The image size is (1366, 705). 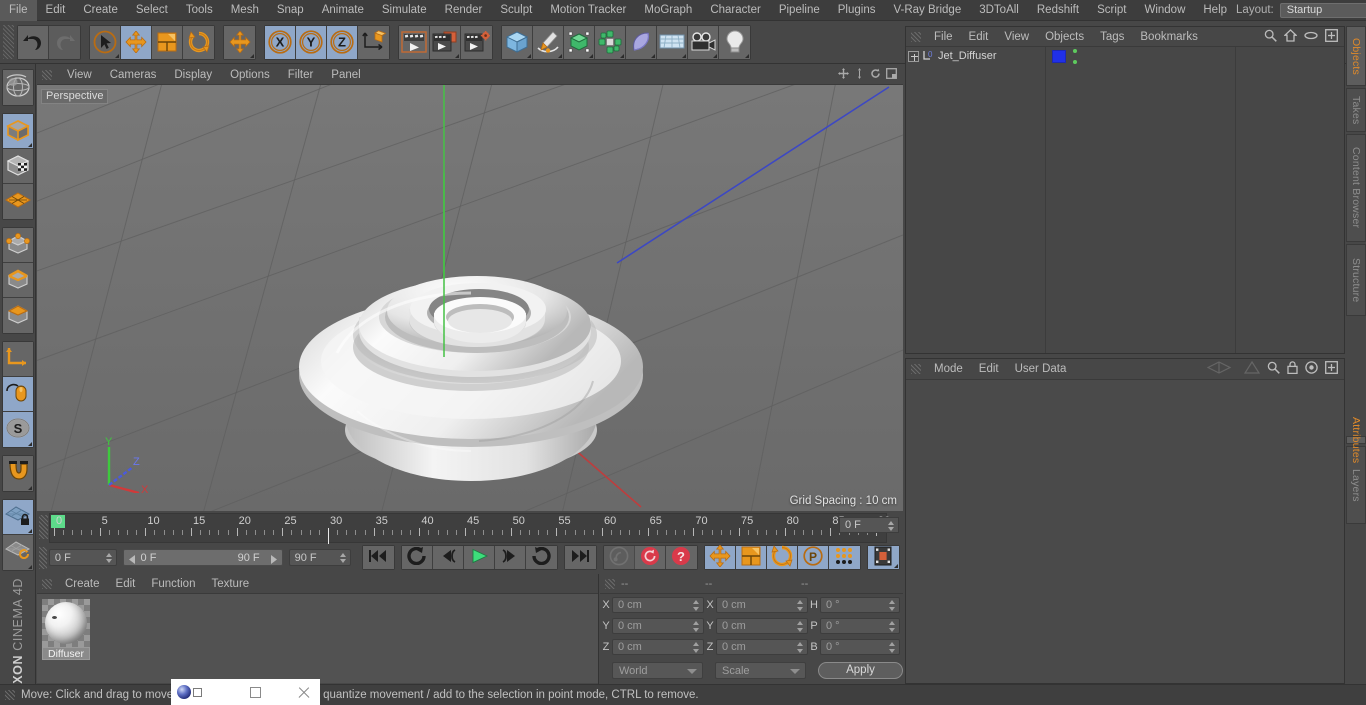 What do you see at coordinates (43, 527) in the screenshot?
I see `timeline-grip` at bounding box center [43, 527].